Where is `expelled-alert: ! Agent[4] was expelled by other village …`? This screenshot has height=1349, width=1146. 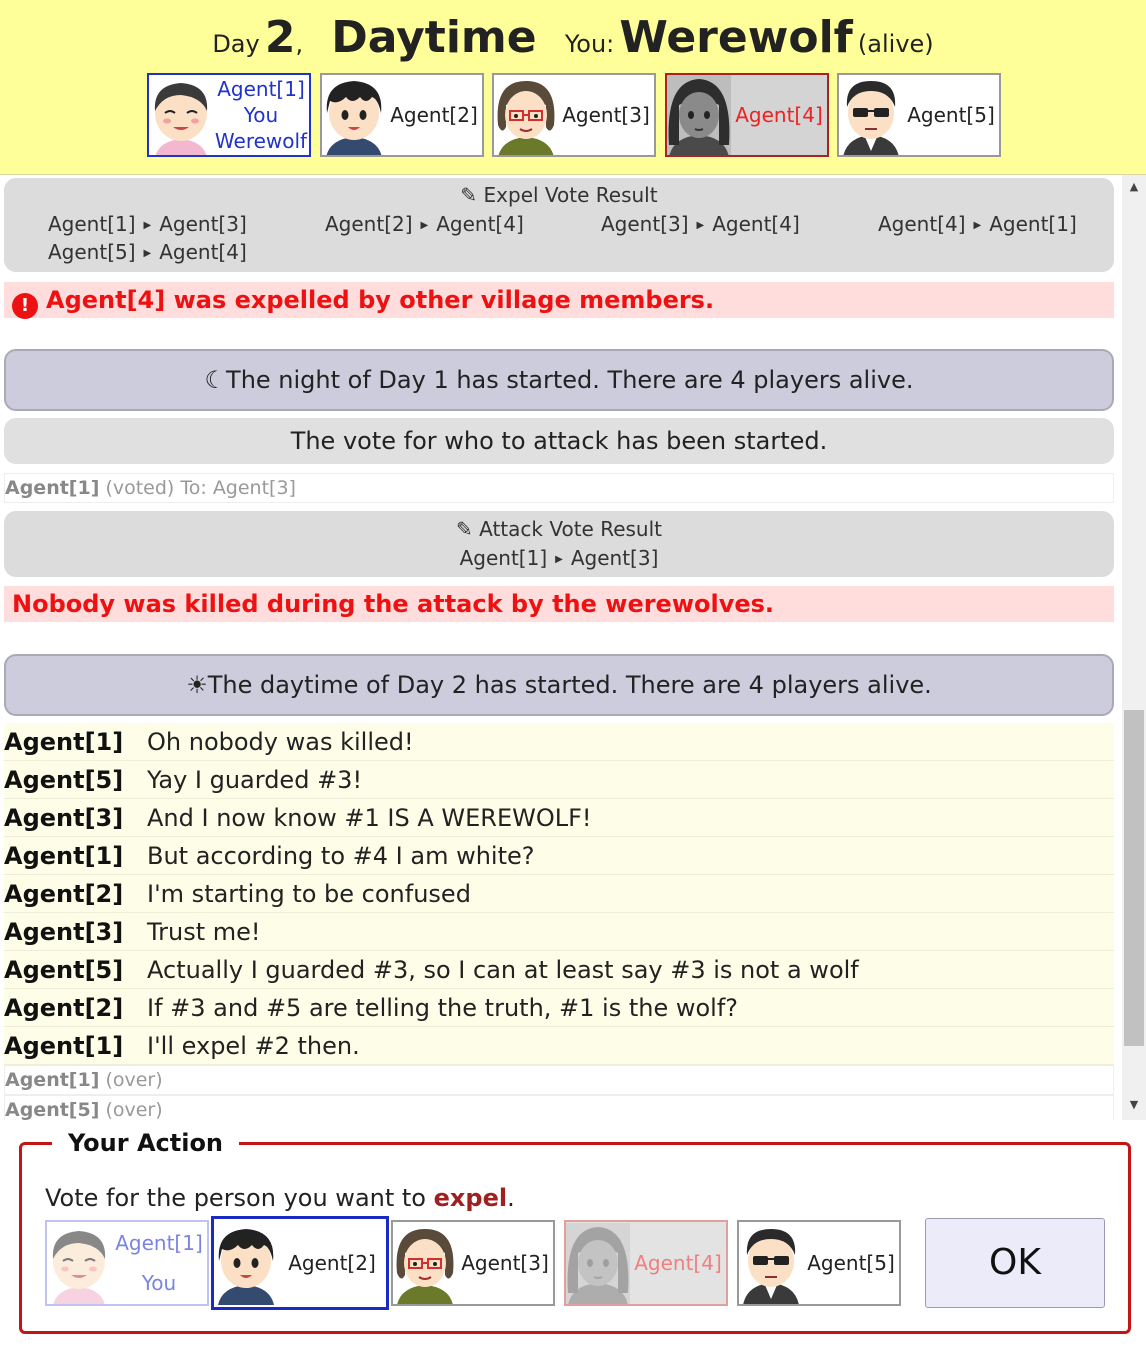
expelled-alert: ! Agent[4] was expelled by other village … is located at coordinates (559, 300).